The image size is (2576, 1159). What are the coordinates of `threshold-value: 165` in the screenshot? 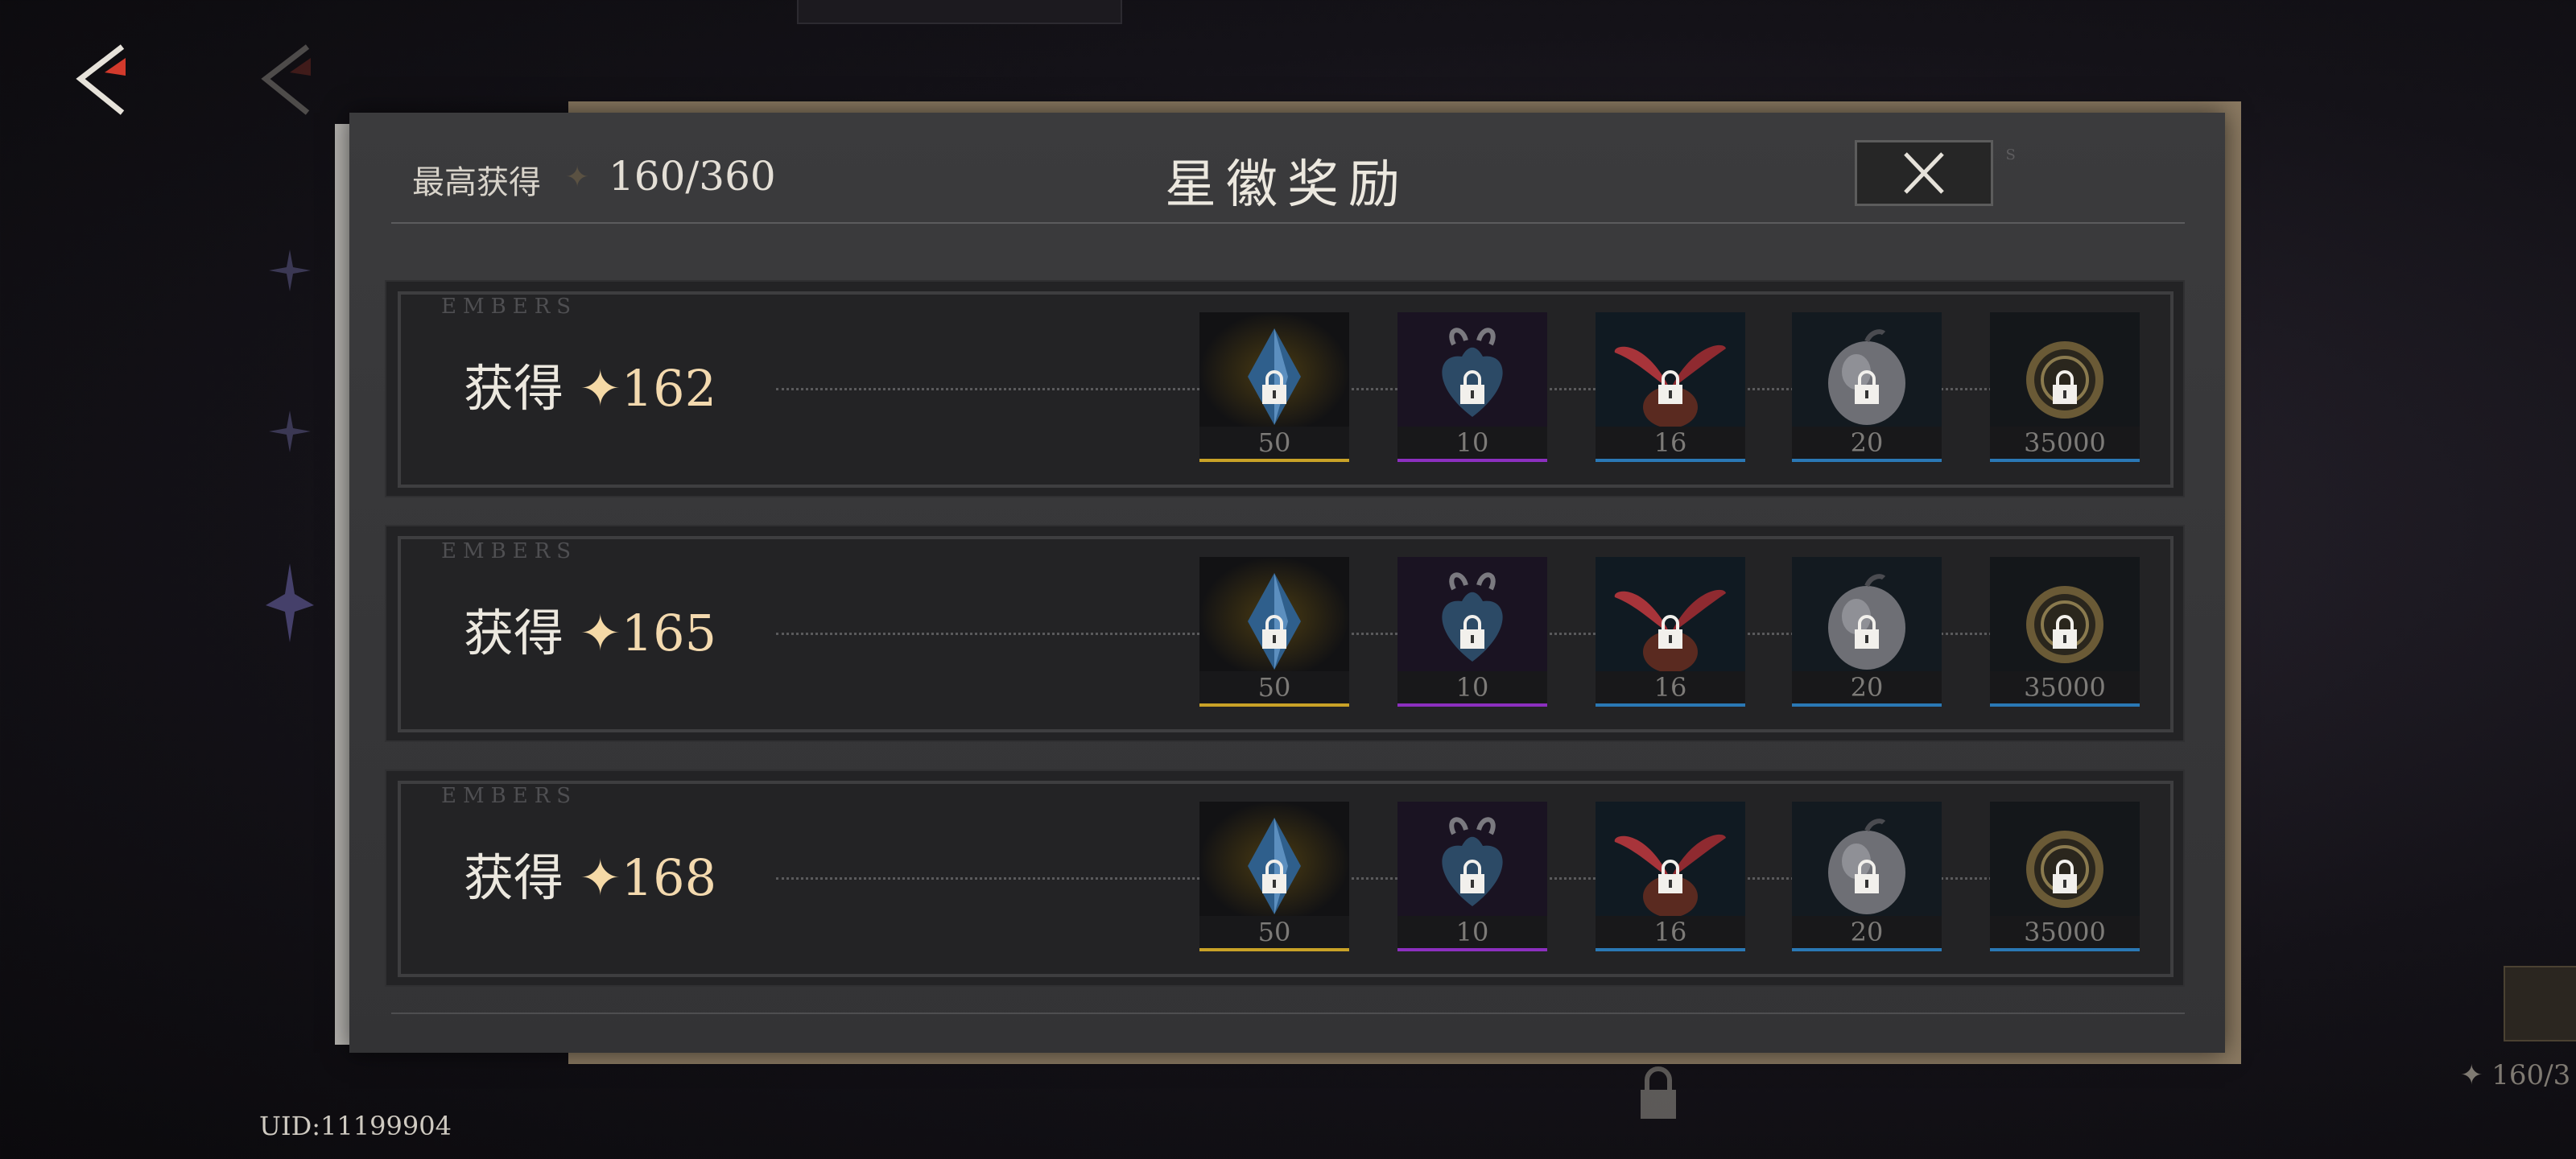 It's located at (669, 633).